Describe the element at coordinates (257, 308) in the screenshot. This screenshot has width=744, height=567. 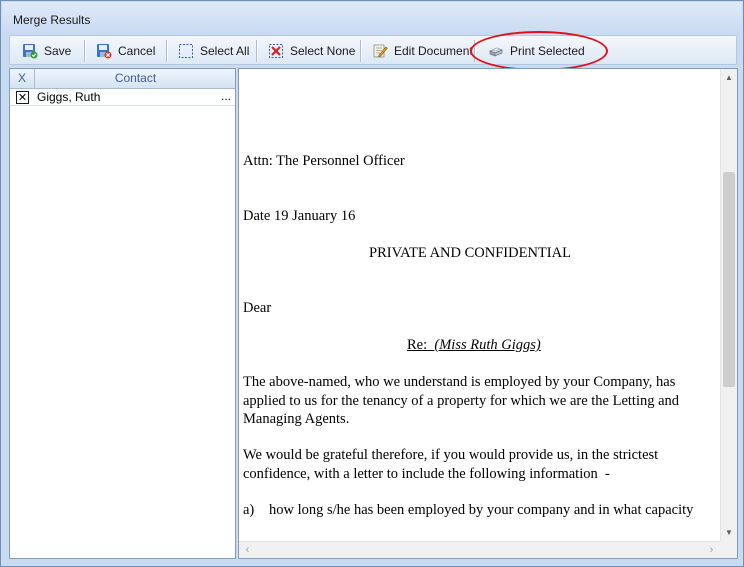
I see `salutation: Dear` at that location.